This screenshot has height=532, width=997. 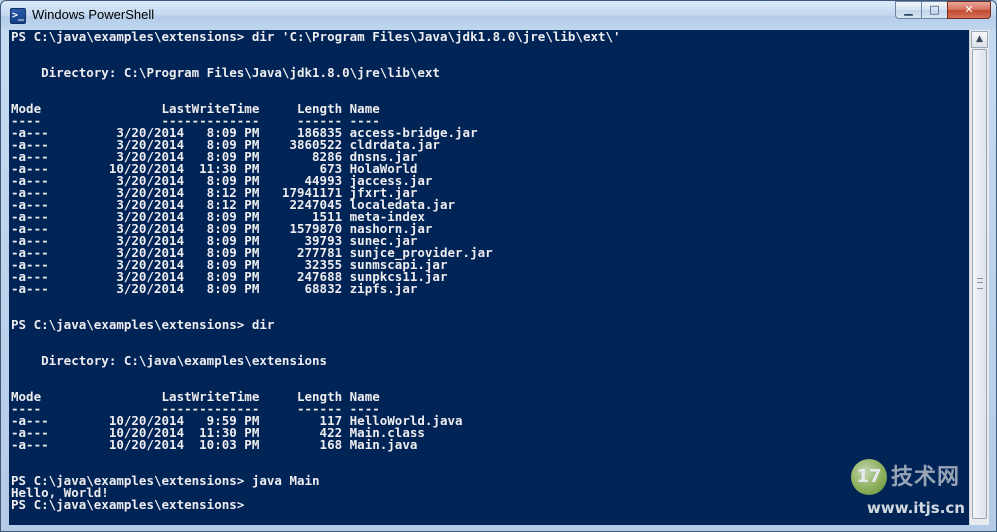 What do you see at coordinates (18, 16) in the screenshot?
I see `powershell-icon: >_` at bounding box center [18, 16].